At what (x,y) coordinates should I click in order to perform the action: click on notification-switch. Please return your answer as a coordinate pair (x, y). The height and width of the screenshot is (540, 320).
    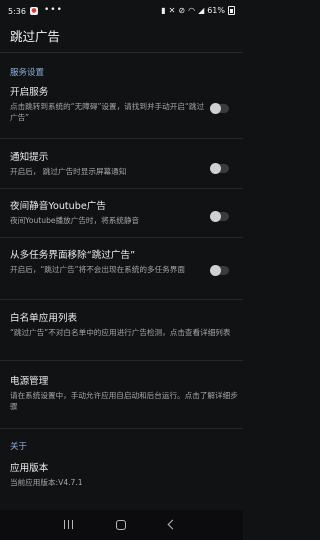
    Looking at the image, I should click on (219, 168).